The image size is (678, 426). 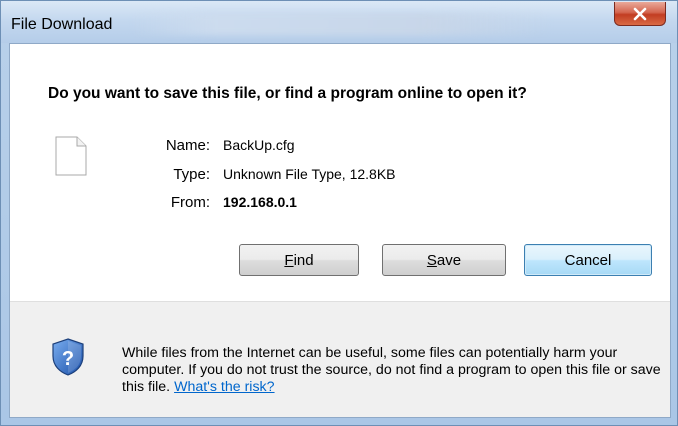 What do you see at coordinates (303, 260) in the screenshot?
I see `find-label-rest: ind` at bounding box center [303, 260].